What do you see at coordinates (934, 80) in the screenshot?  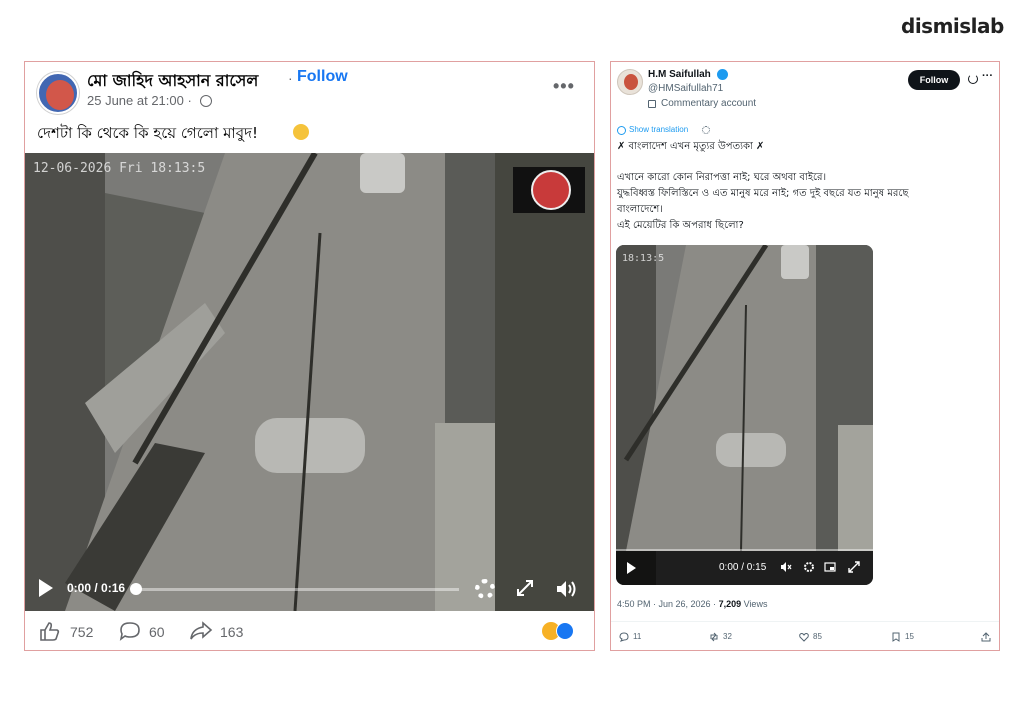 I see `follow-button: Follow` at bounding box center [934, 80].